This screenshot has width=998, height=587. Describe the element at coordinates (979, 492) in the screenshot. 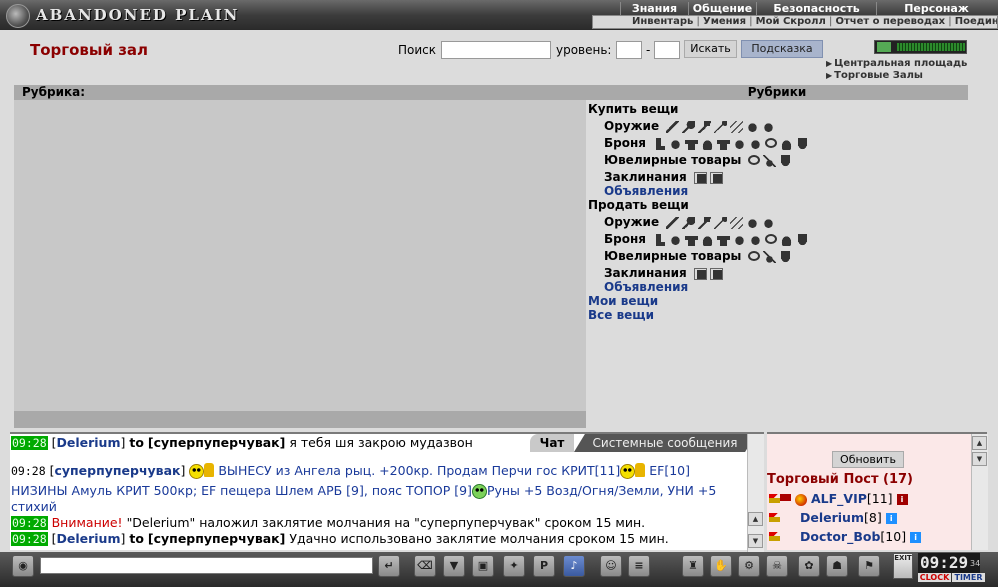

I see `online-scrollbar: ▲ ▼` at that location.